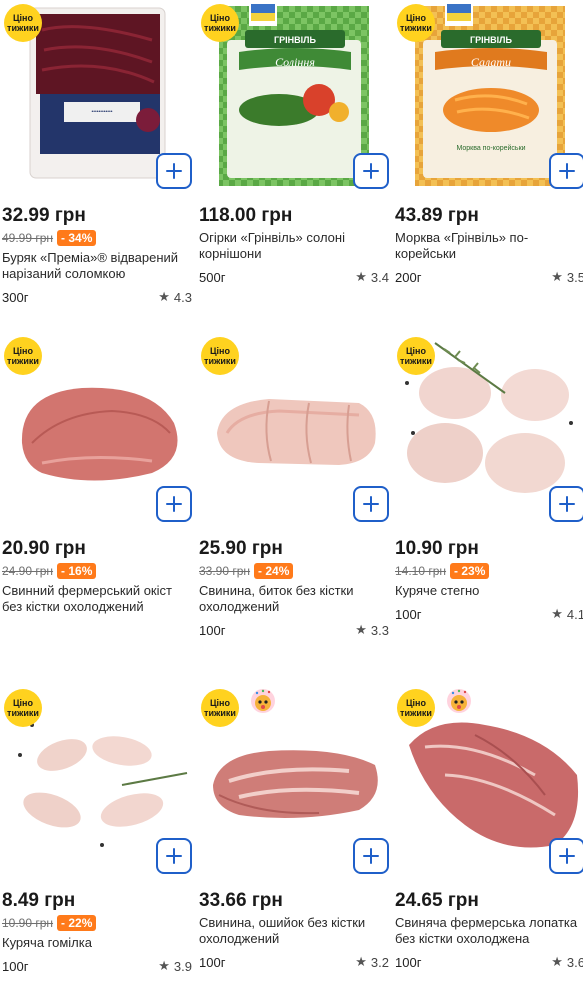 This screenshot has height=1000, width=583. What do you see at coordinates (77, 238) in the screenshot?
I see `discount-badge: - 34%` at bounding box center [77, 238].